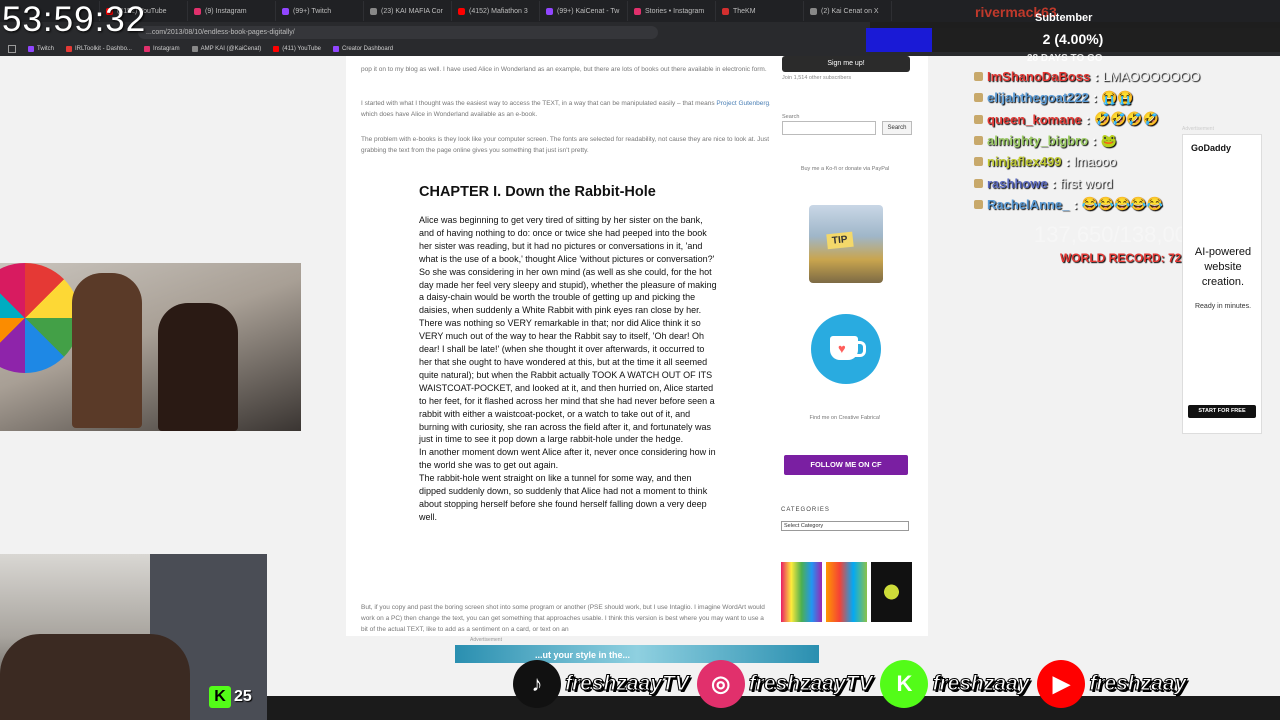 This screenshot has width=1280, height=720. Describe the element at coordinates (1222, 411) in the screenshot. I see `start-free-button: START FOR FREE` at that location.